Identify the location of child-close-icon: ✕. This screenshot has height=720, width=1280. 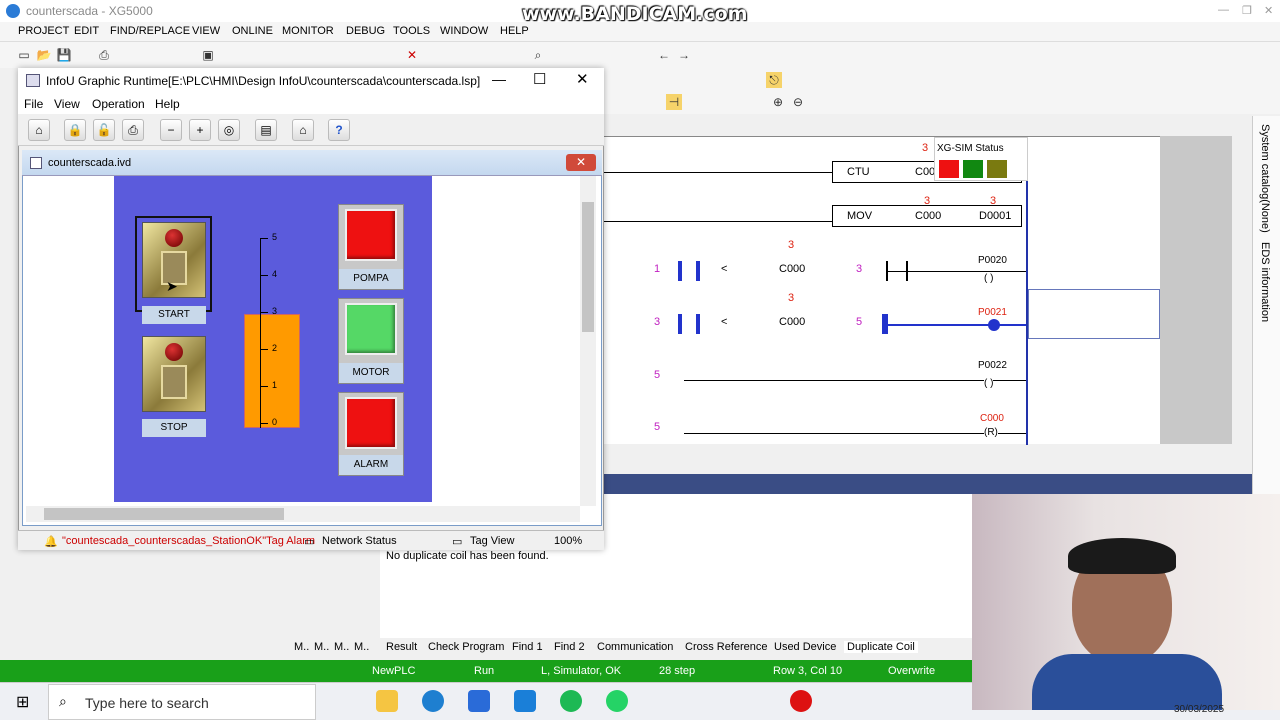
(581, 162).